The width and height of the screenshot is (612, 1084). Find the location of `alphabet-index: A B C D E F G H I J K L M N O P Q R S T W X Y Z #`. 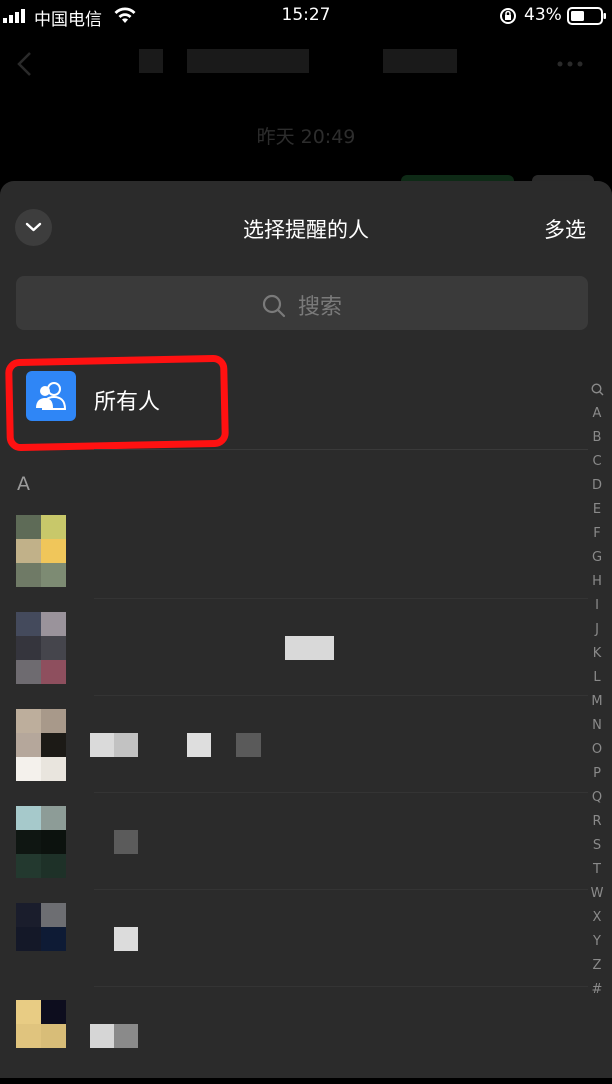

alphabet-index: A B C D E F G H I J K L M N O P Q R S T W X Y Z # is located at coordinates (597, 690).